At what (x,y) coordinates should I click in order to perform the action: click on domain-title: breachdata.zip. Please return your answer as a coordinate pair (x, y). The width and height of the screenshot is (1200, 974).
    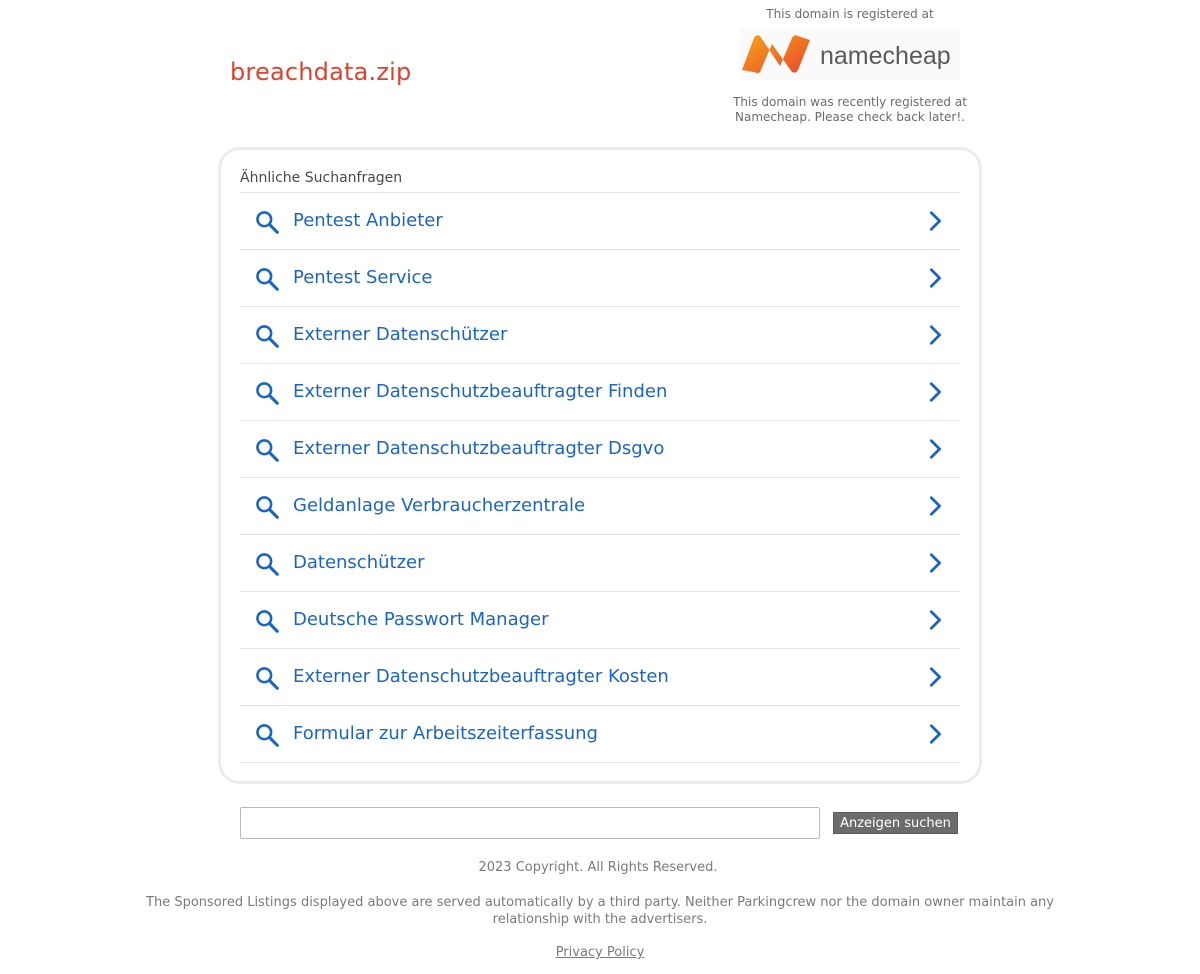
    Looking at the image, I should click on (321, 72).